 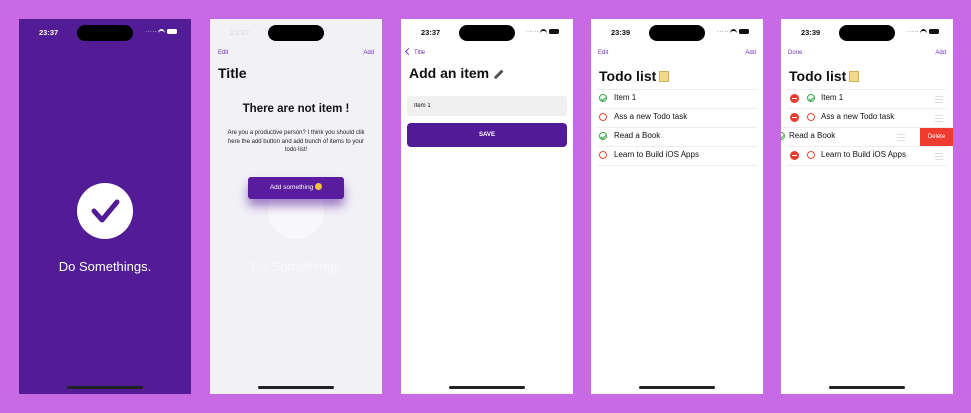 I want to click on pen-icon, so click(x=498, y=73).